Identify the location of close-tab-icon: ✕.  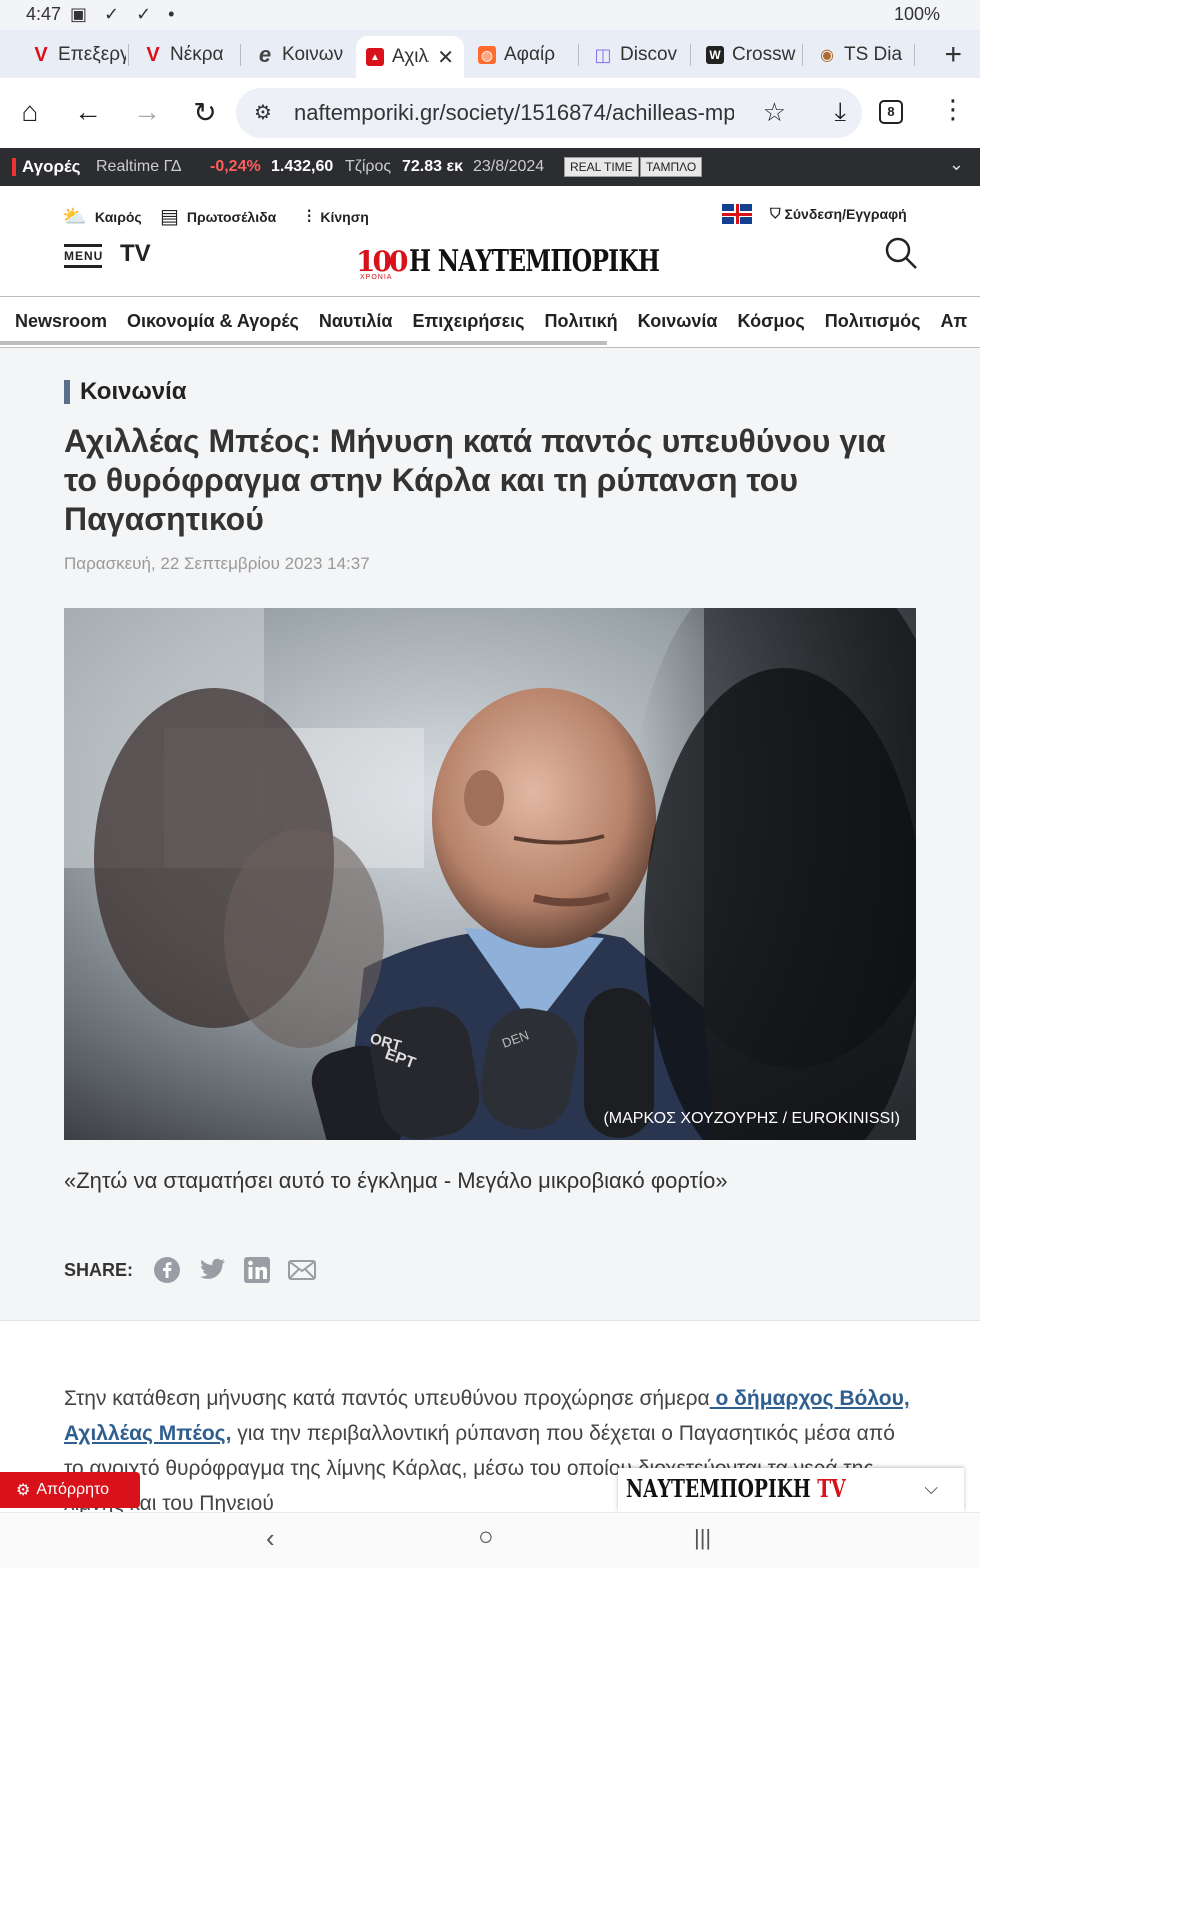
(445, 57).